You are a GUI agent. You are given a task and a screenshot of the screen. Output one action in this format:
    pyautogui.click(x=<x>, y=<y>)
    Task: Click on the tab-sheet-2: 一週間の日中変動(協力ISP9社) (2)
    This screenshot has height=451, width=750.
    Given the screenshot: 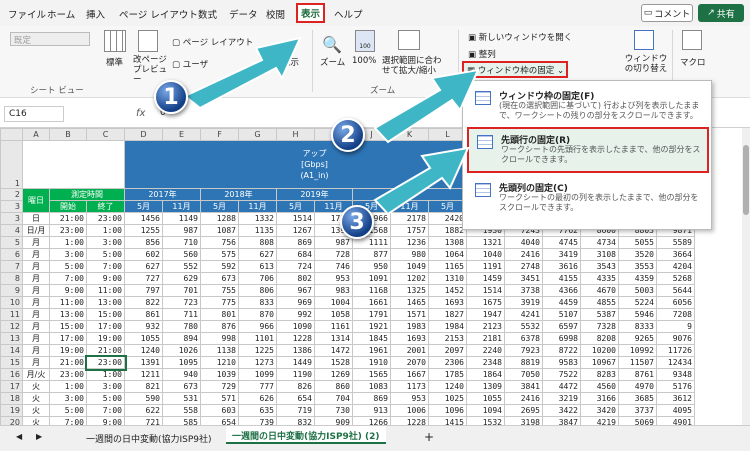 What is the action you would take?
    pyautogui.click(x=306, y=435)
    